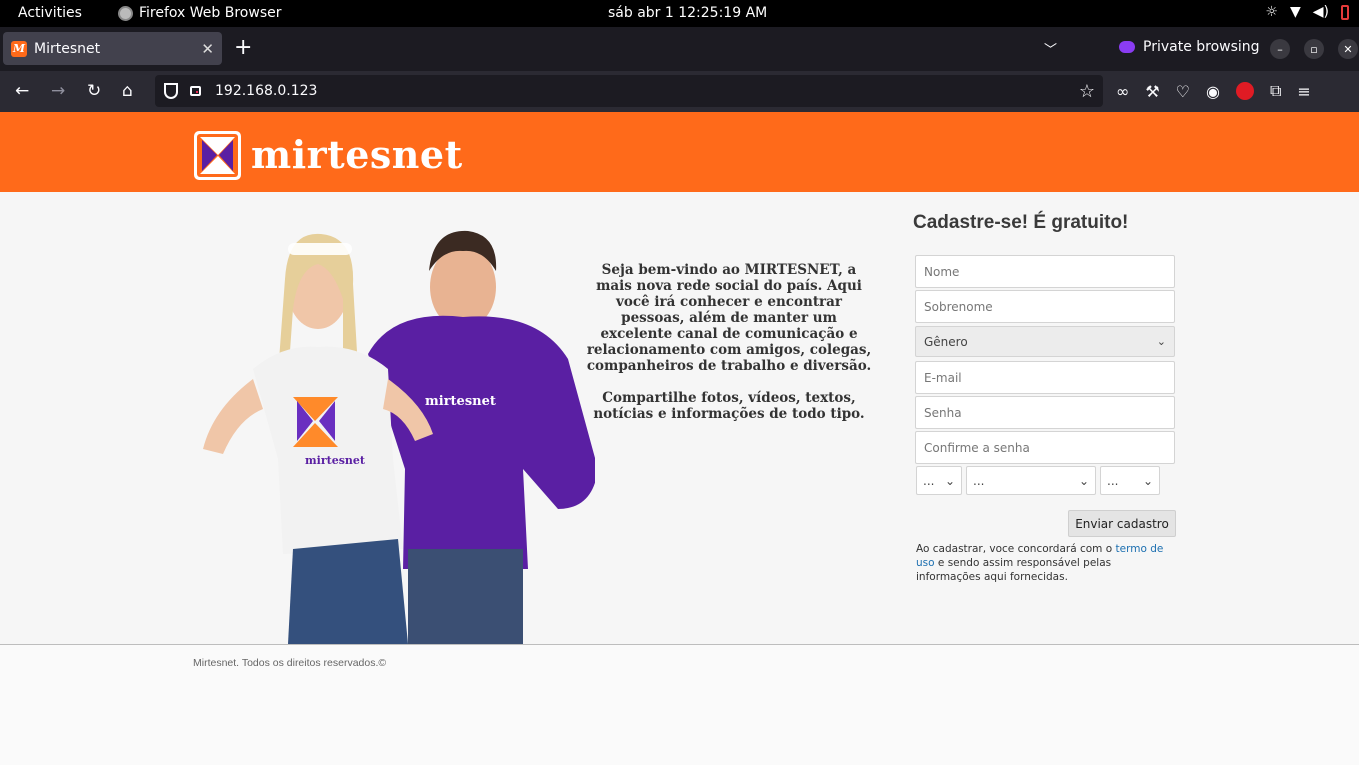 The width and height of the screenshot is (1359, 765). I want to click on site-header: mirtesnet, so click(679, 152).